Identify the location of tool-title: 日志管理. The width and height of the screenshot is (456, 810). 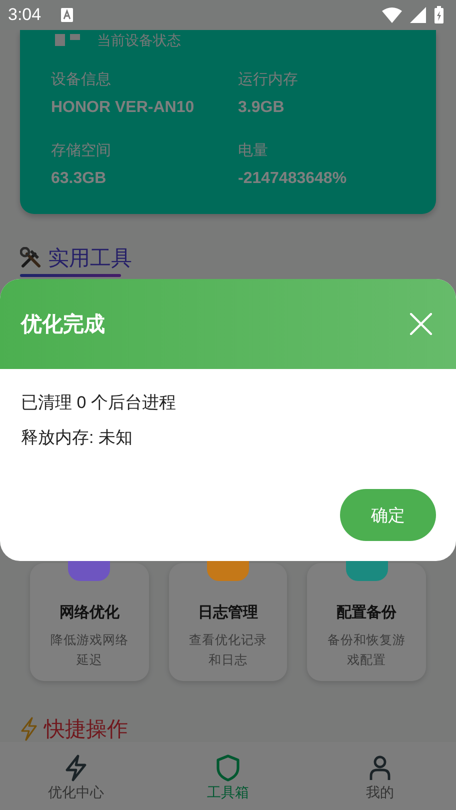
(228, 612).